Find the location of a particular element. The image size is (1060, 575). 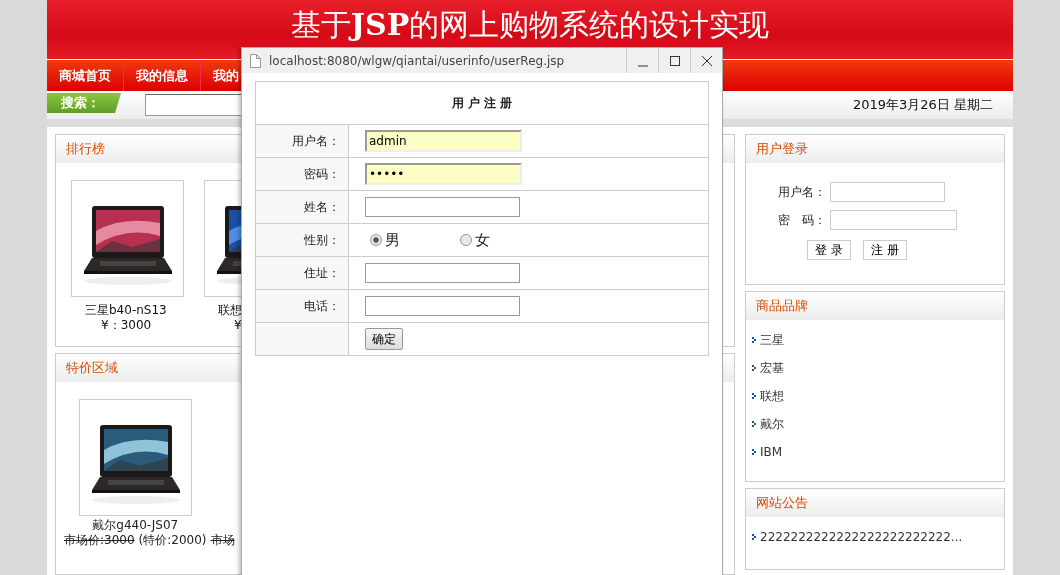

field-label: 姓名： is located at coordinates (302, 207).